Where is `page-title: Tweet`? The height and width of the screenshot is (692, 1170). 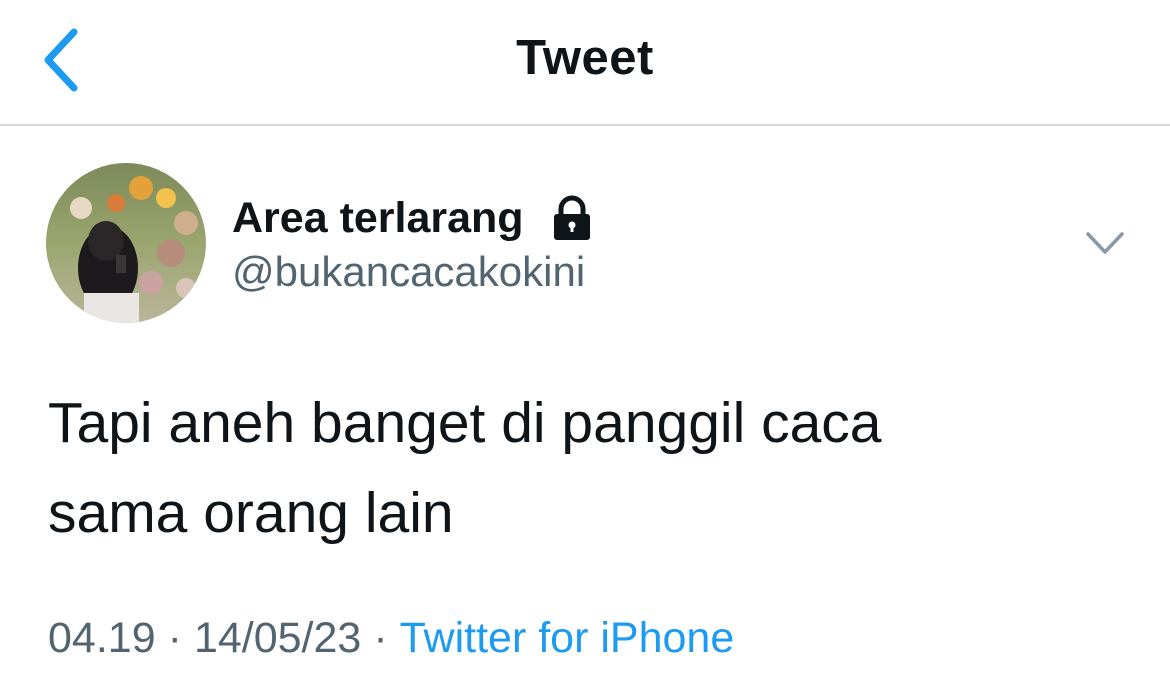 page-title: Tweet is located at coordinates (585, 58).